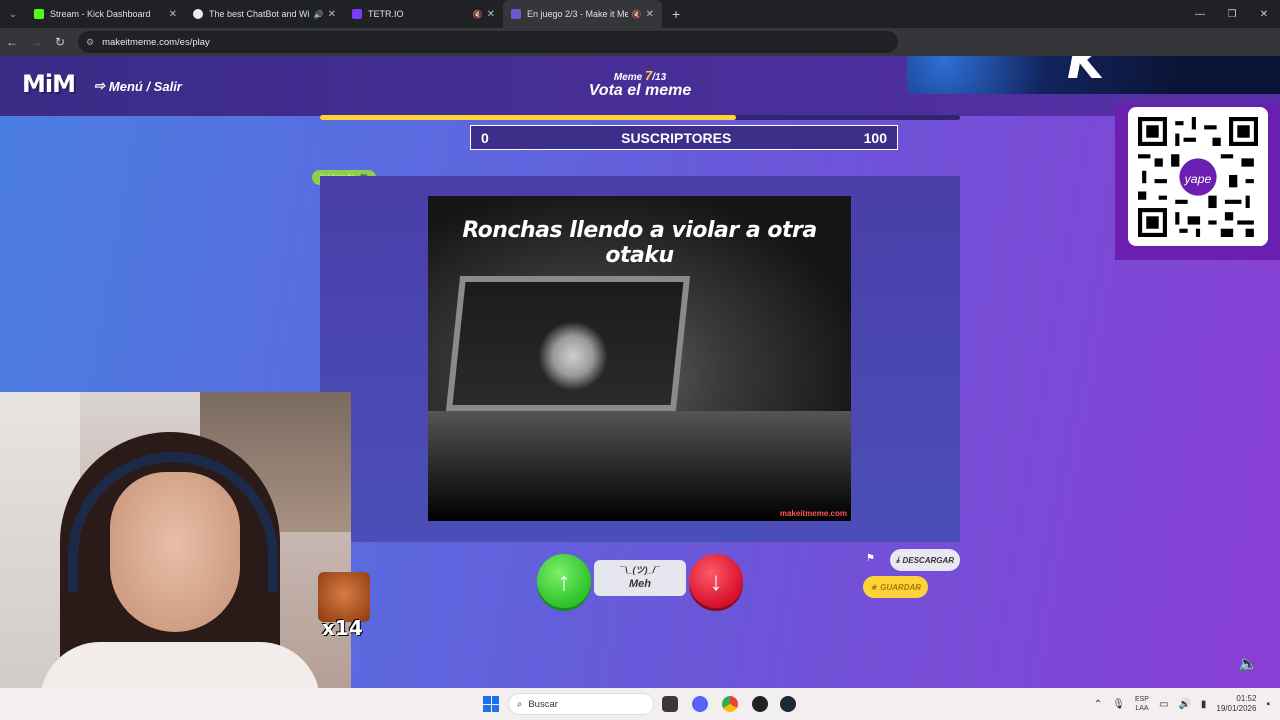 This screenshot has width=1280, height=720. Describe the element at coordinates (39, 14) in the screenshot. I see `kick-favicon-icon` at that location.